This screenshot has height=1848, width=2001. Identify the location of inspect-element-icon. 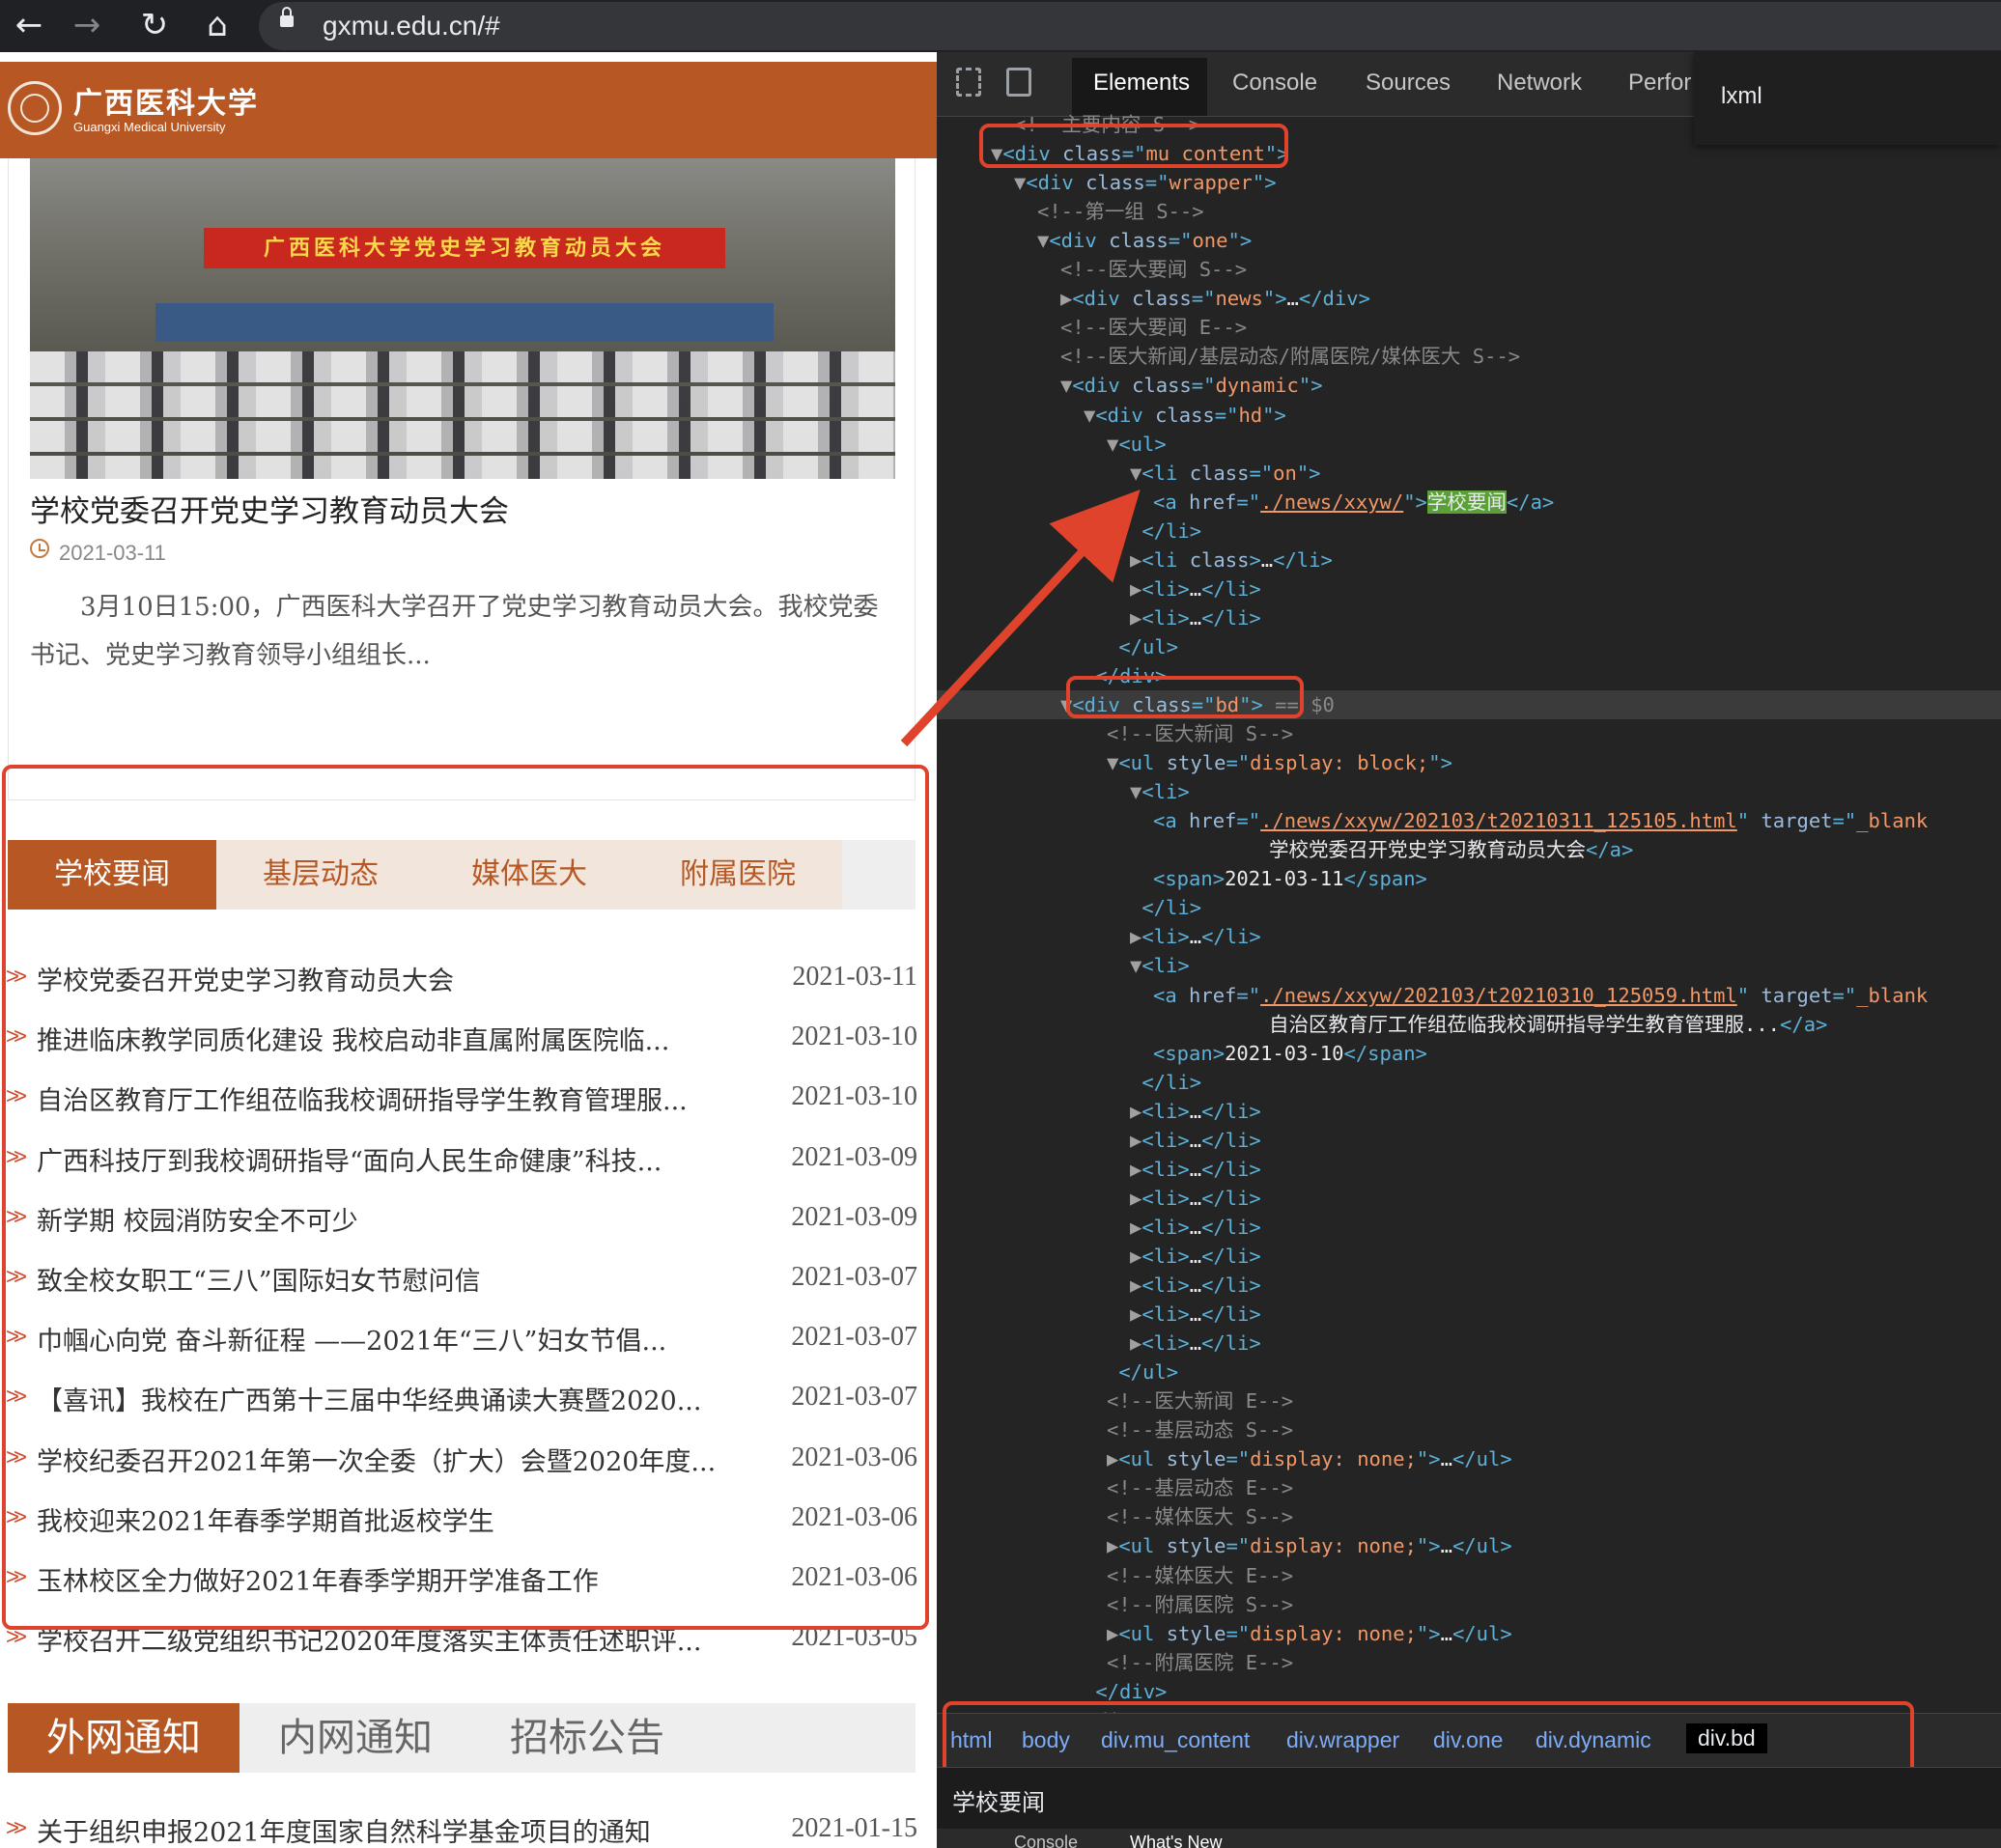
(969, 83).